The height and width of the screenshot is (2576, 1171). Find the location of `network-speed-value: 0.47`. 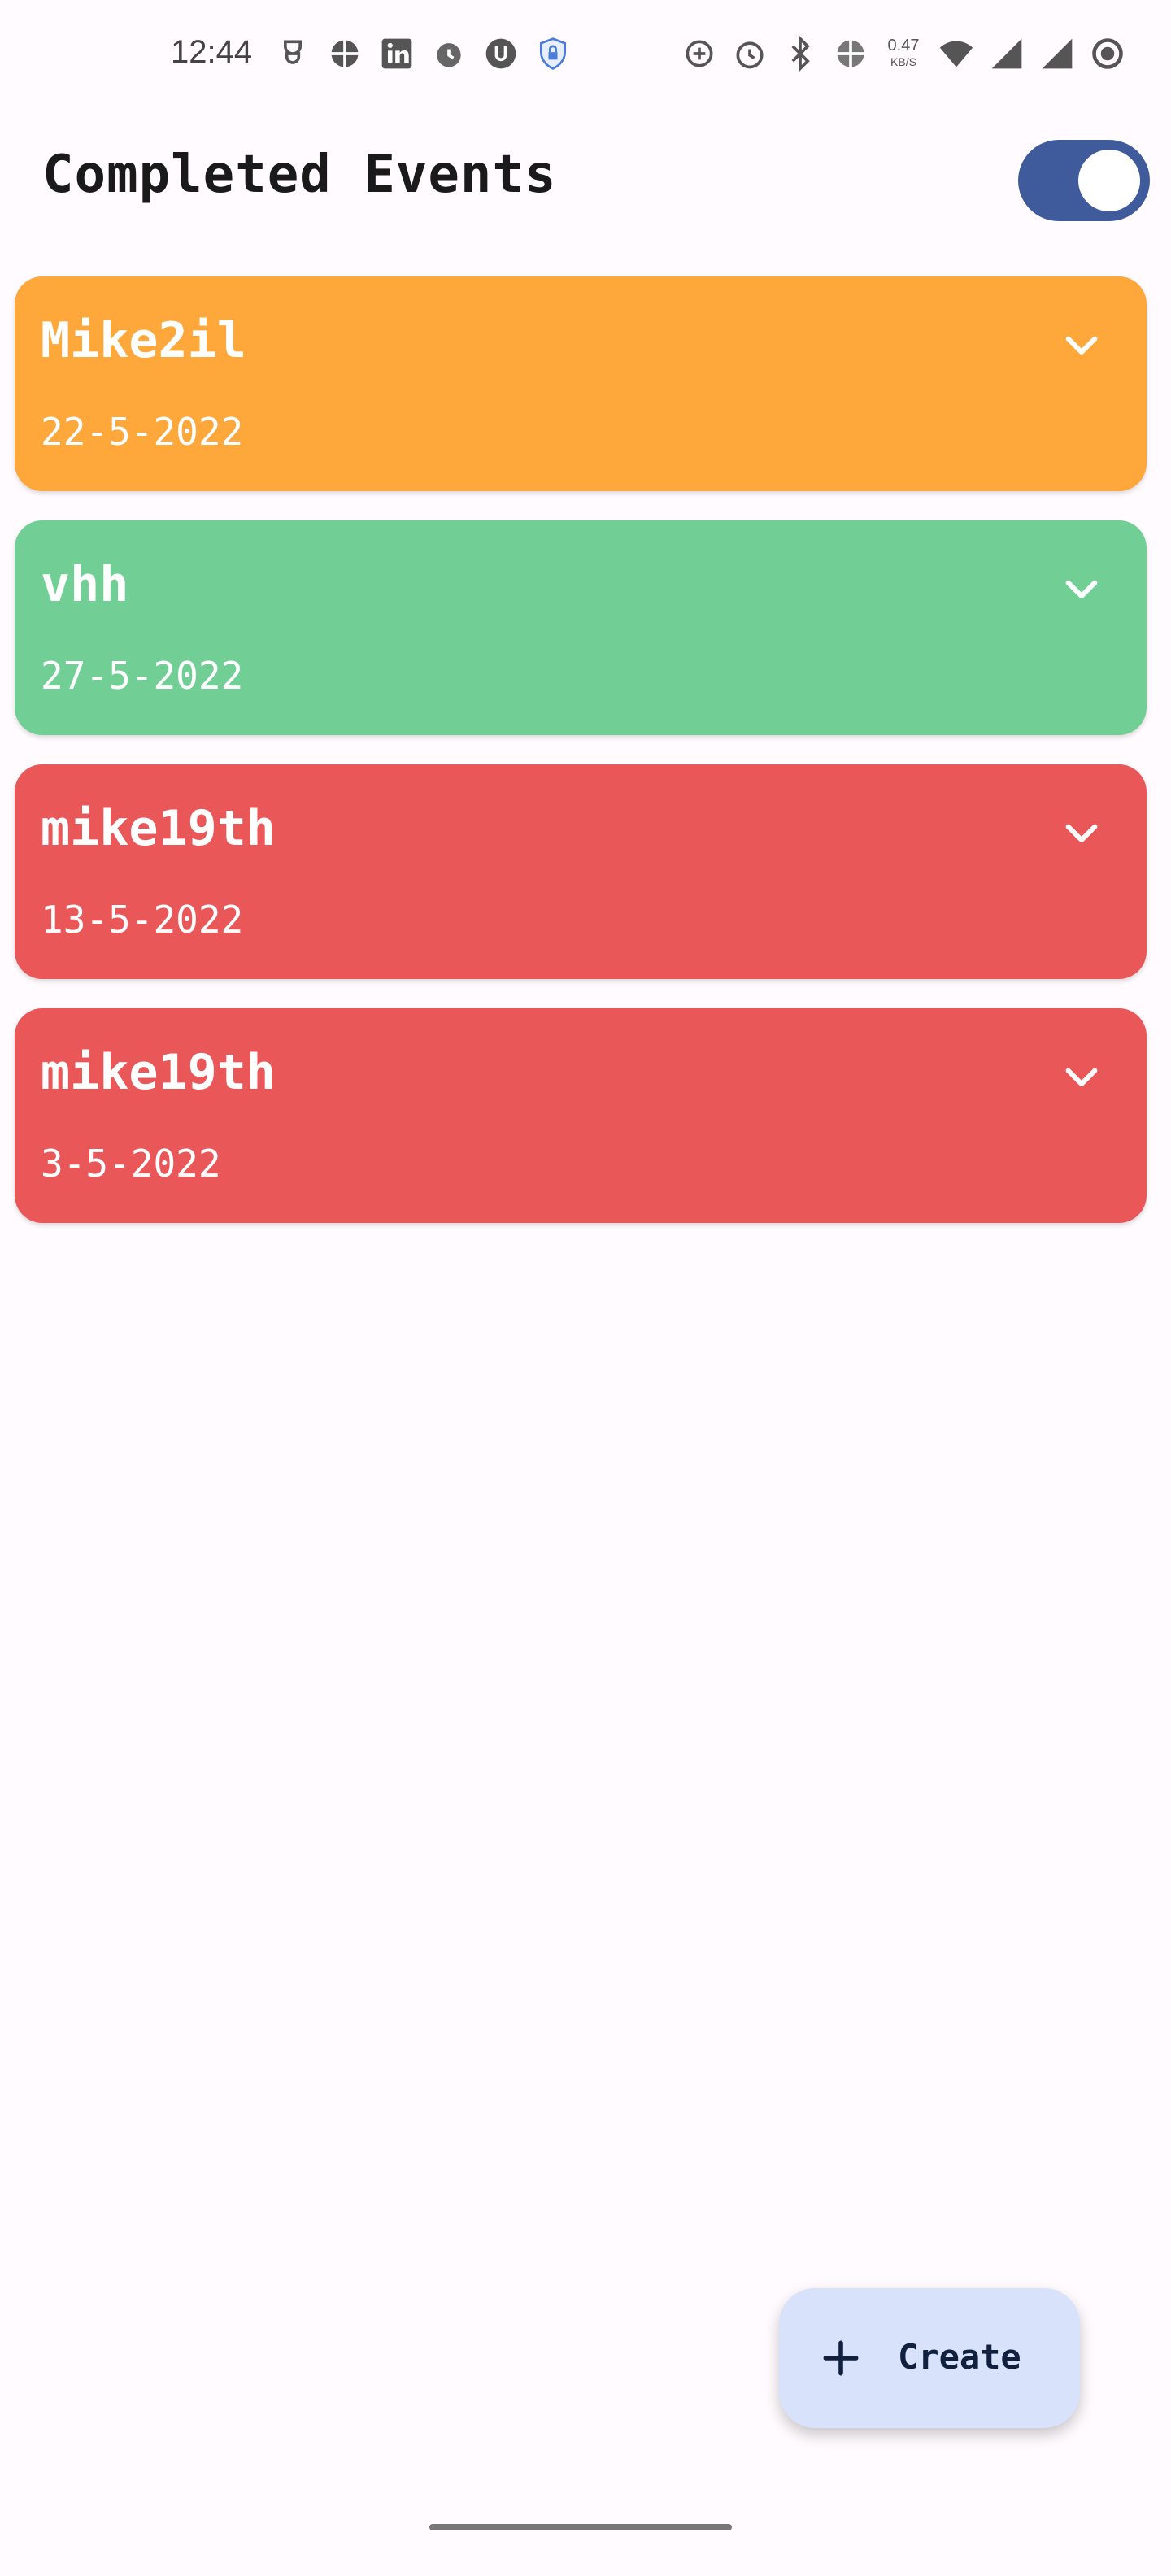

network-speed-value: 0.47 is located at coordinates (904, 45).